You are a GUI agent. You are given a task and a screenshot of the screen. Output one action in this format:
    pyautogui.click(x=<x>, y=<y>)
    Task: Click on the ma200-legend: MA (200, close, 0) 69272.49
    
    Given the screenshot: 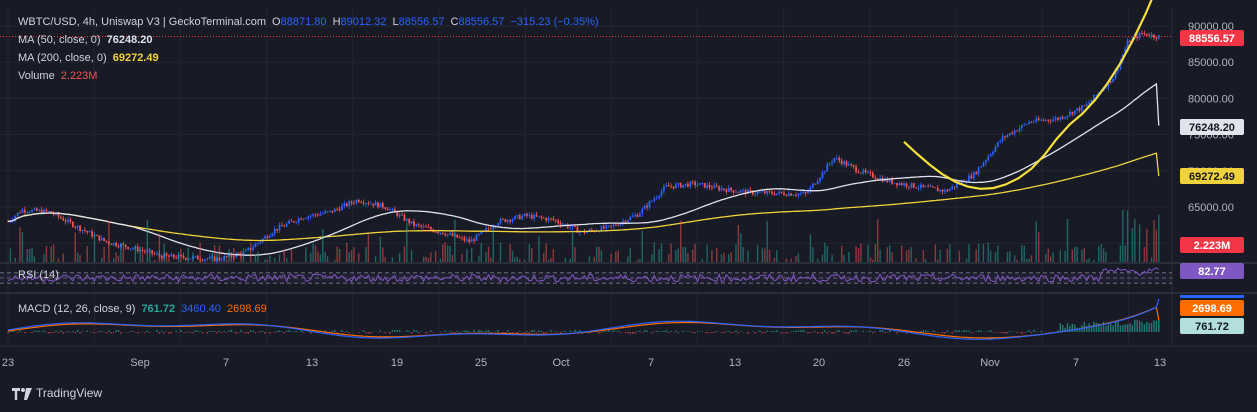 What is the action you would take?
    pyautogui.click(x=90, y=58)
    